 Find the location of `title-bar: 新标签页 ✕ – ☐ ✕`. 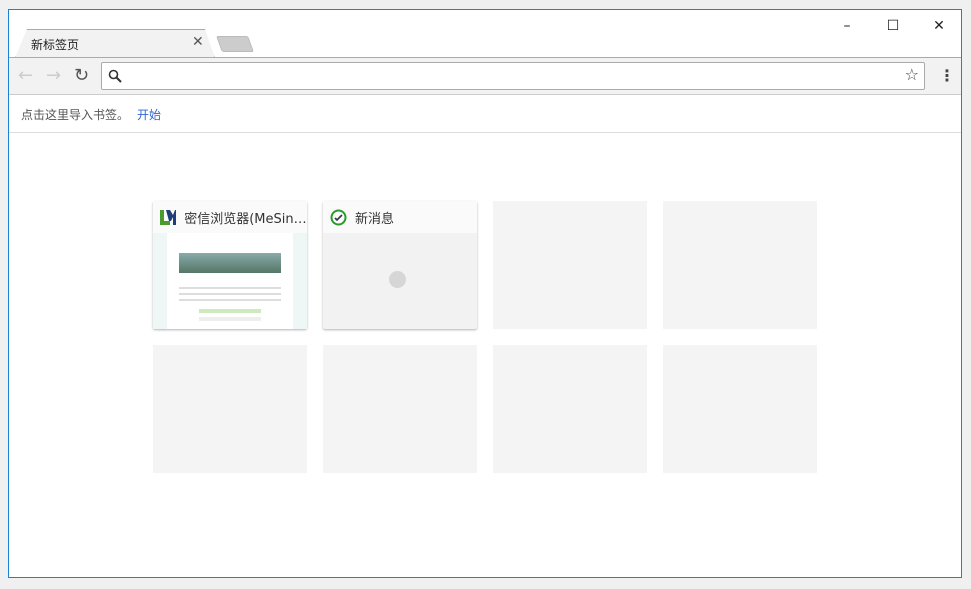

title-bar: 新标签页 ✕ – ☐ ✕ is located at coordinates (485, 34).